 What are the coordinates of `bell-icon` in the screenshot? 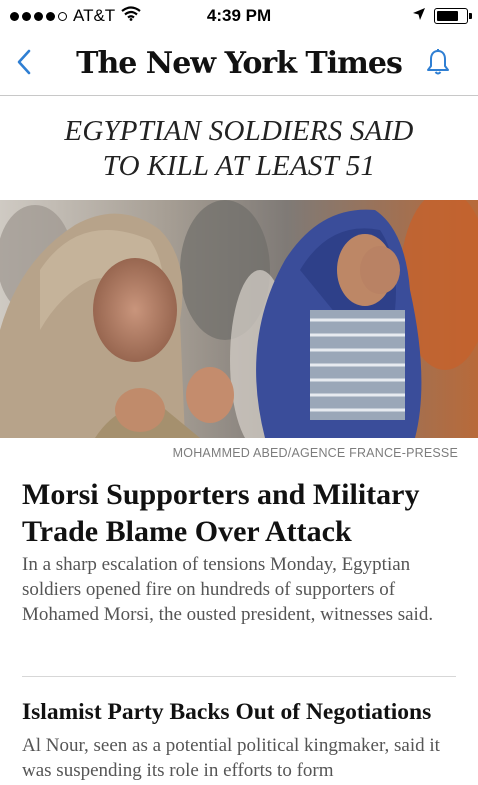 It's located at (438, 62).